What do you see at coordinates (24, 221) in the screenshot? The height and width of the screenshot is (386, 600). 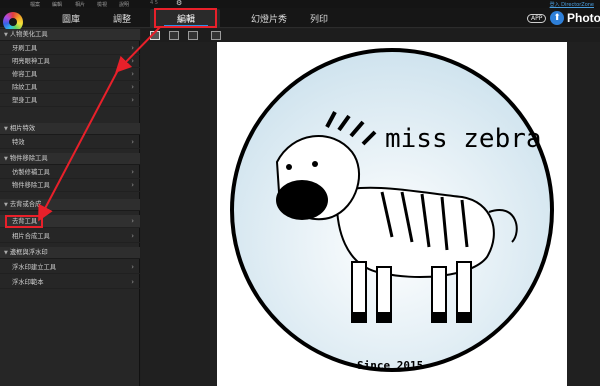 I see `annotation-box-cutout` at bounding box center [24, 221].